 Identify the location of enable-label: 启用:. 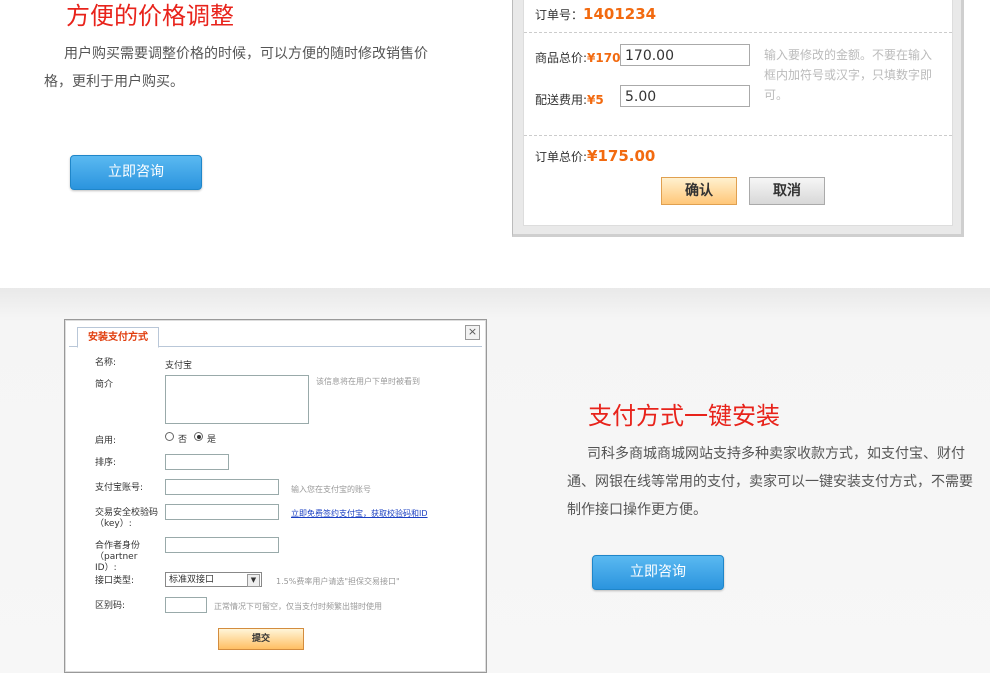
(106, 441).